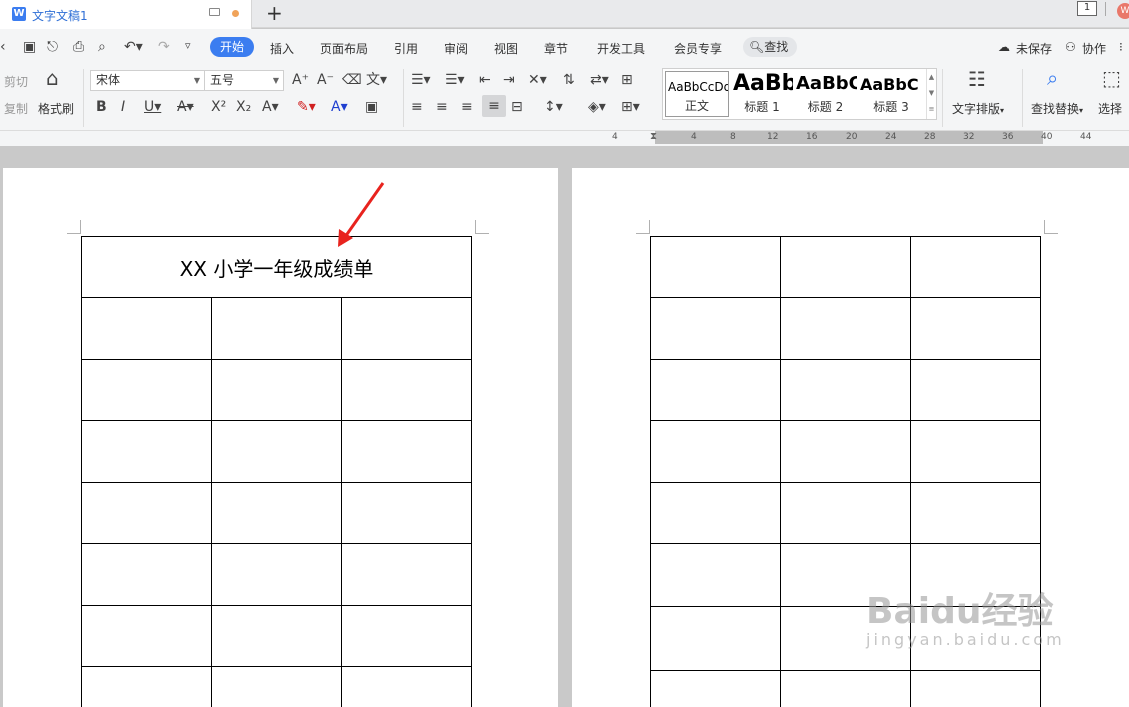 The width and height of the screenshot is (1129, 707). Describe the element at coordinates (164, 47) in the screenshot. I see `redo-icon: ↷` at that location.